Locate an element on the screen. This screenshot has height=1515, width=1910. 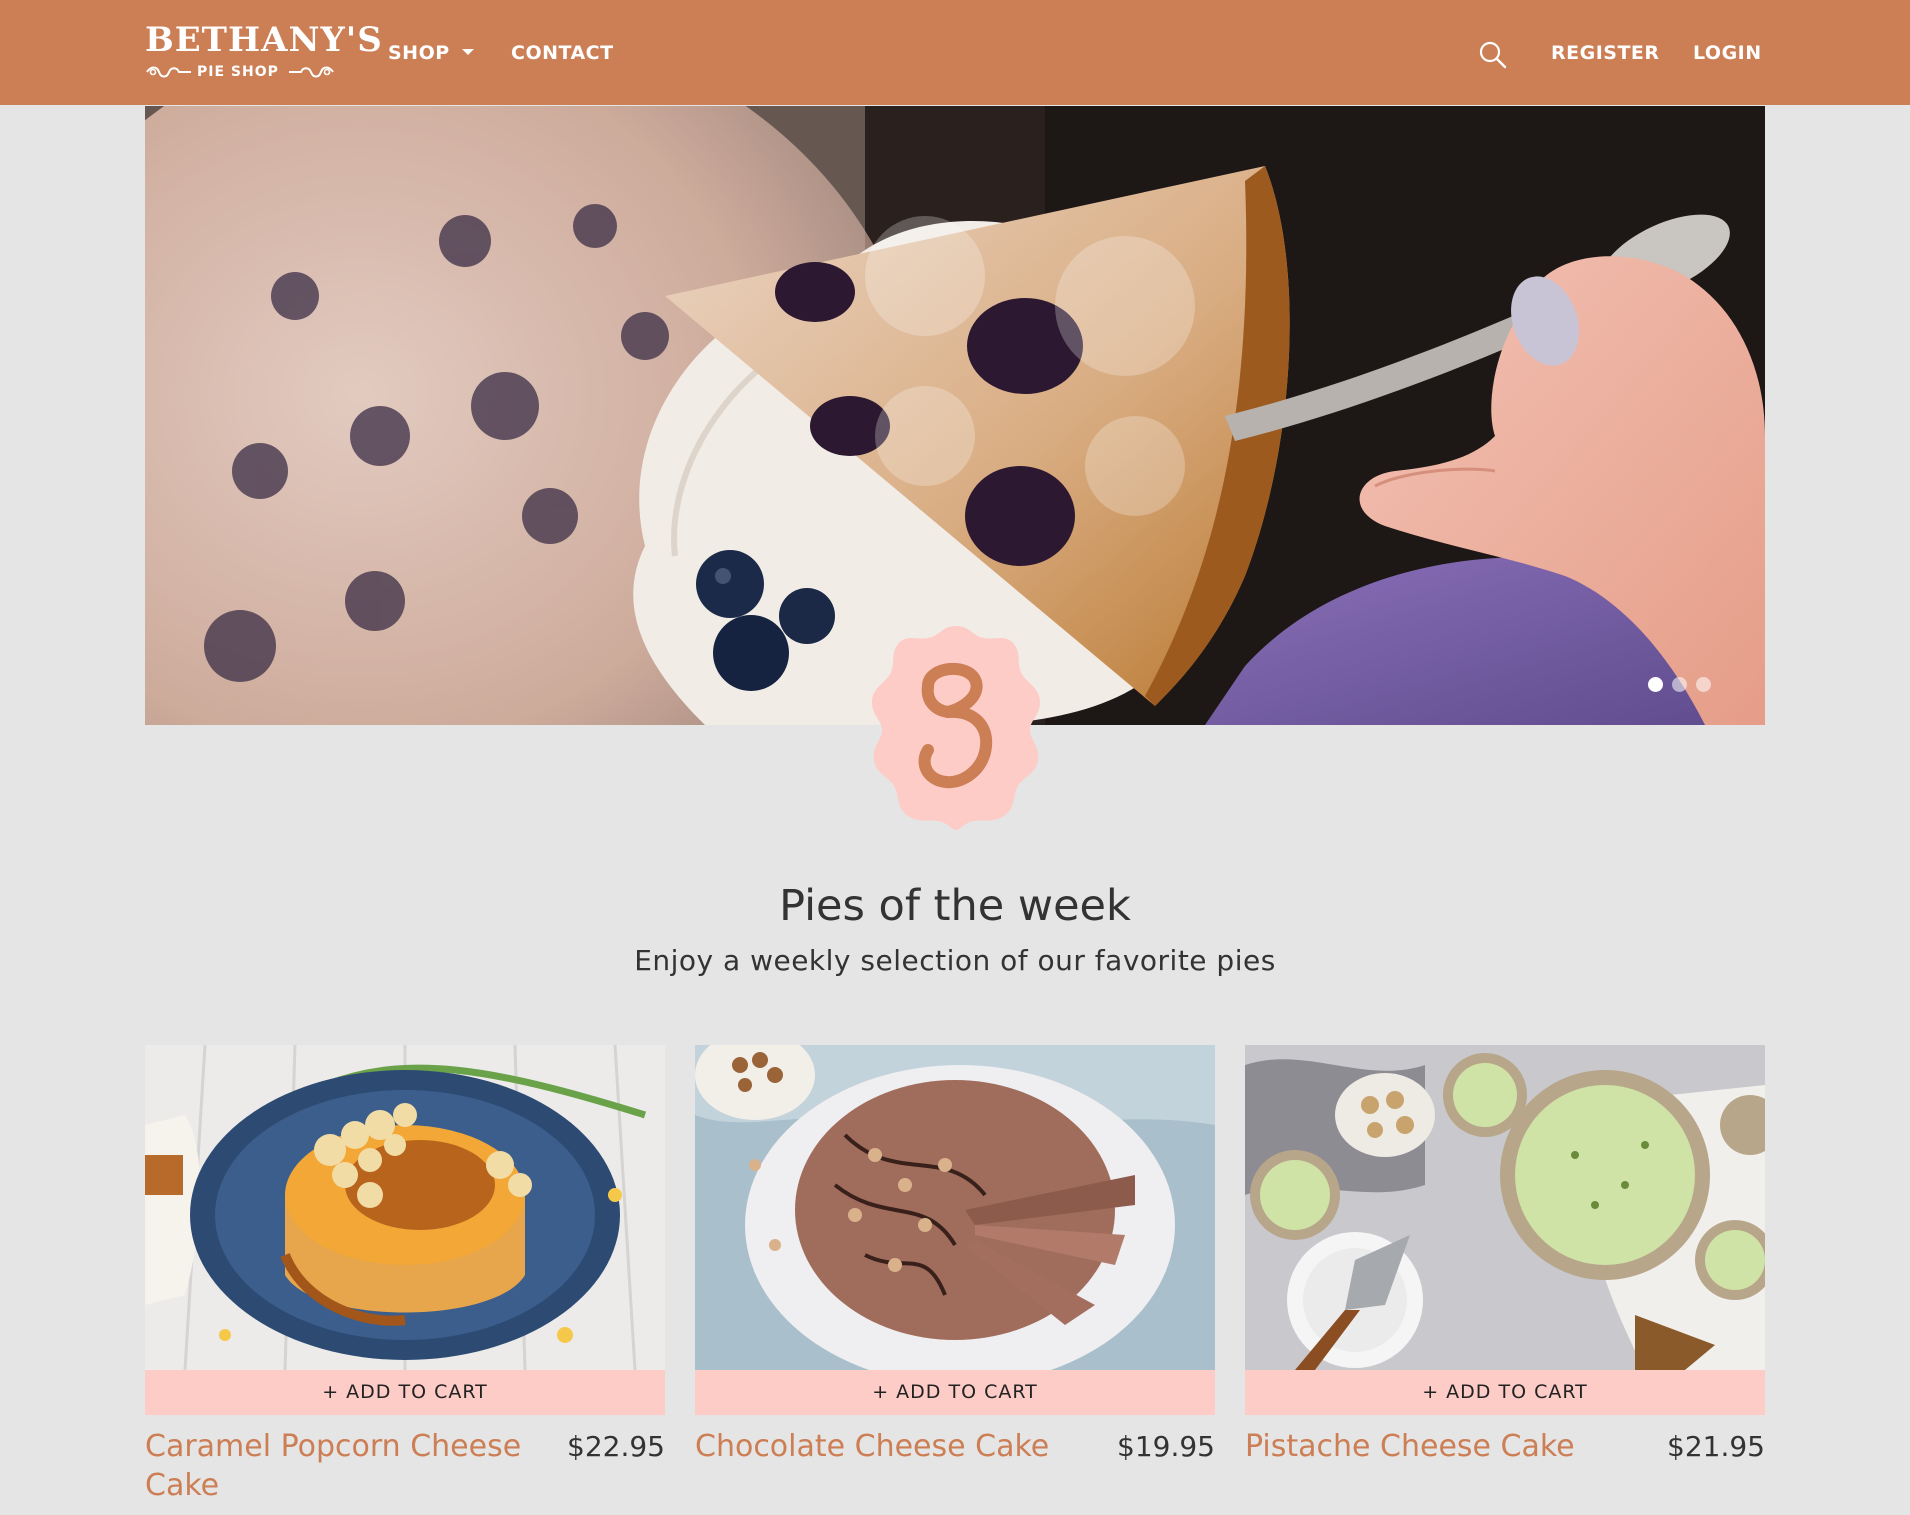
search-button is located at coordinates (1493, 55).